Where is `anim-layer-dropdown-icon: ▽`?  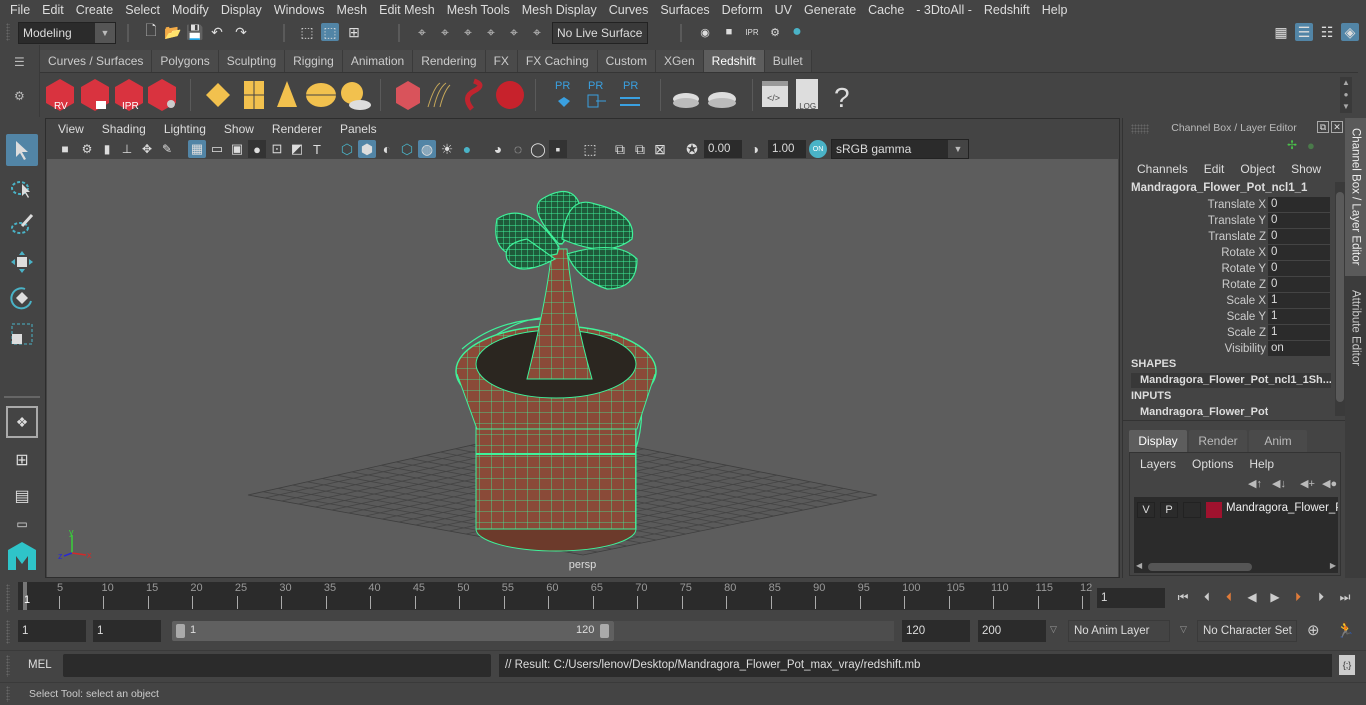 anim-layer-dropdown-icon: ▽ is located at coordinates (1053, 629).